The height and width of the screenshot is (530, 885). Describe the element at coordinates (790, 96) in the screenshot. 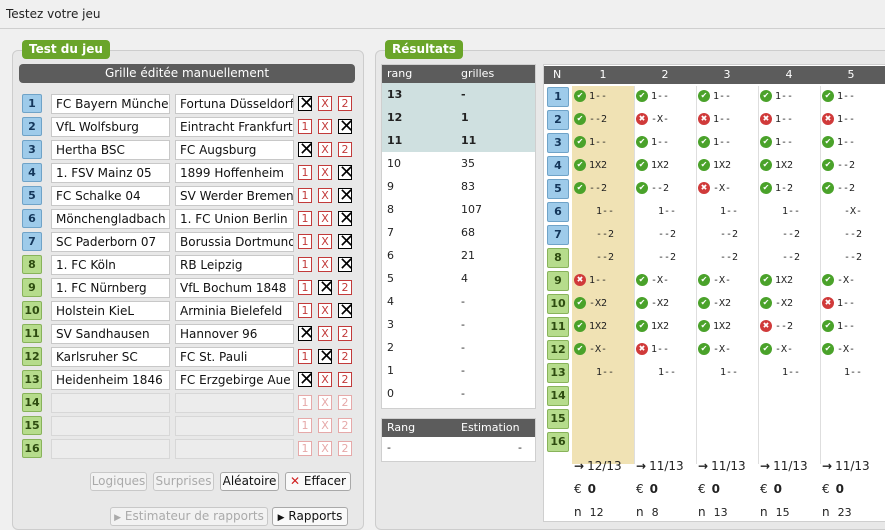

I see `grid-cell: ✔ 1--` at that location.